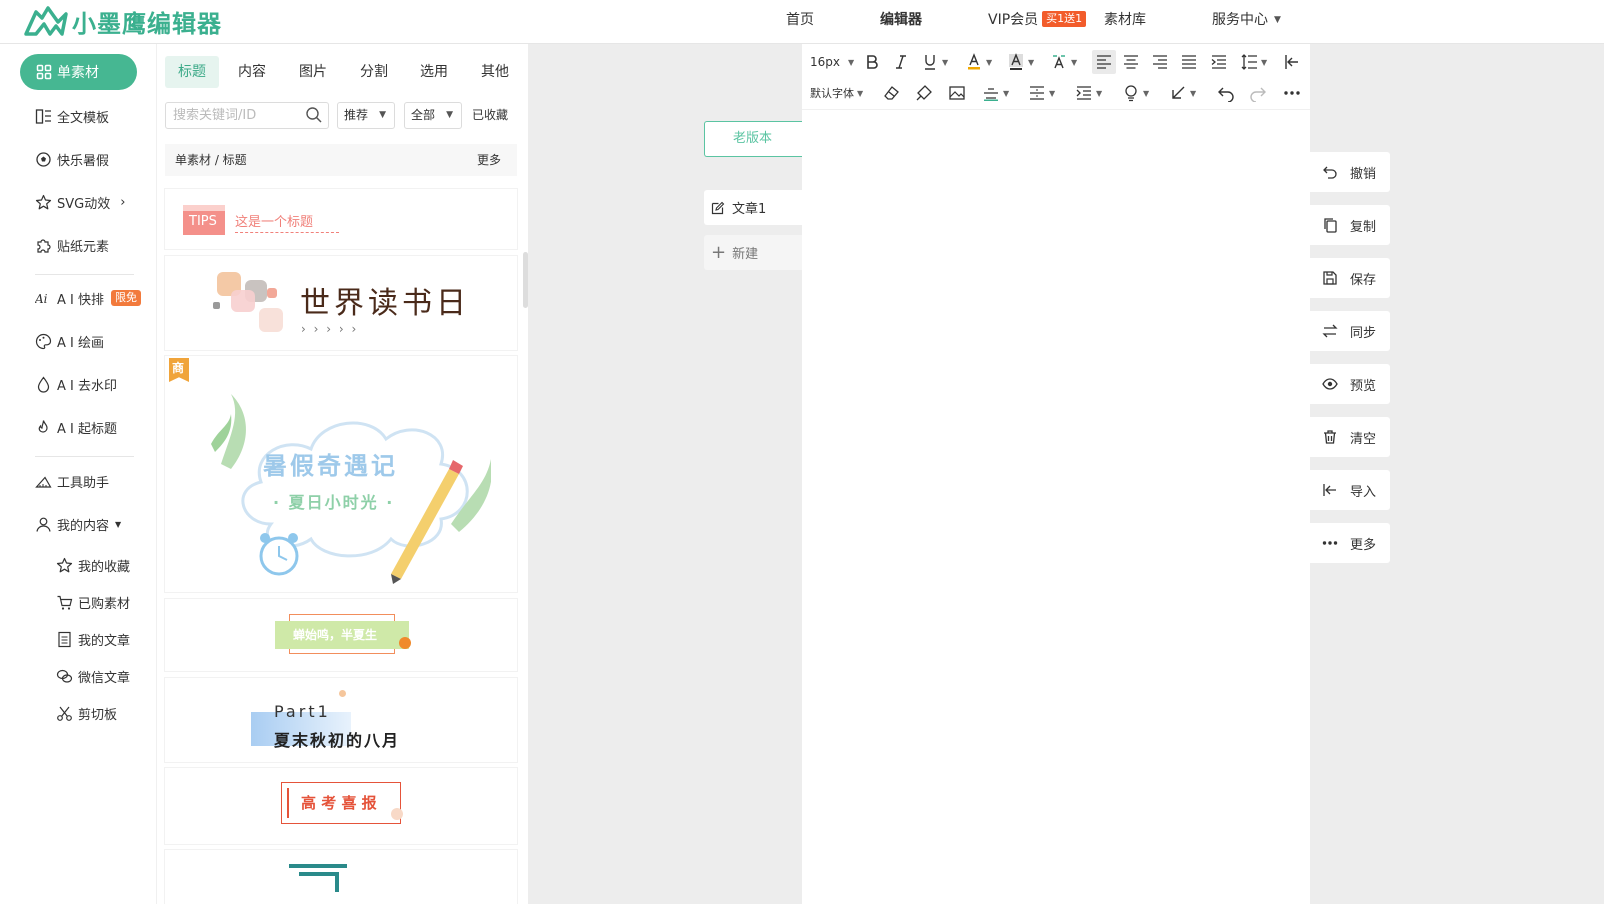  Describe the element at coordinates (341, 877) in the screenshot. I see `material-card` at that location.